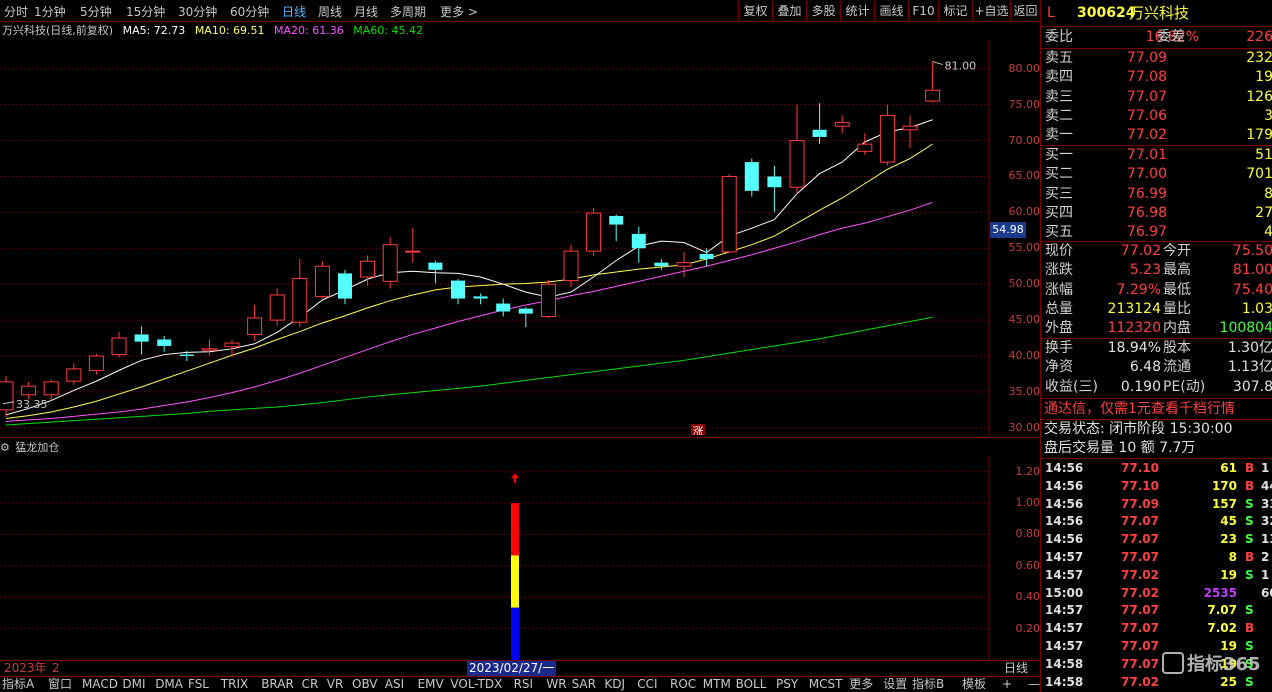 The width and height of the screenshot is (1272, 692). What do you see at coordinates (1156, 628) in the screenshot?
I see `tick-row-9: 14:57 77.07 7.02 B` at bounding box center [1156, 628].